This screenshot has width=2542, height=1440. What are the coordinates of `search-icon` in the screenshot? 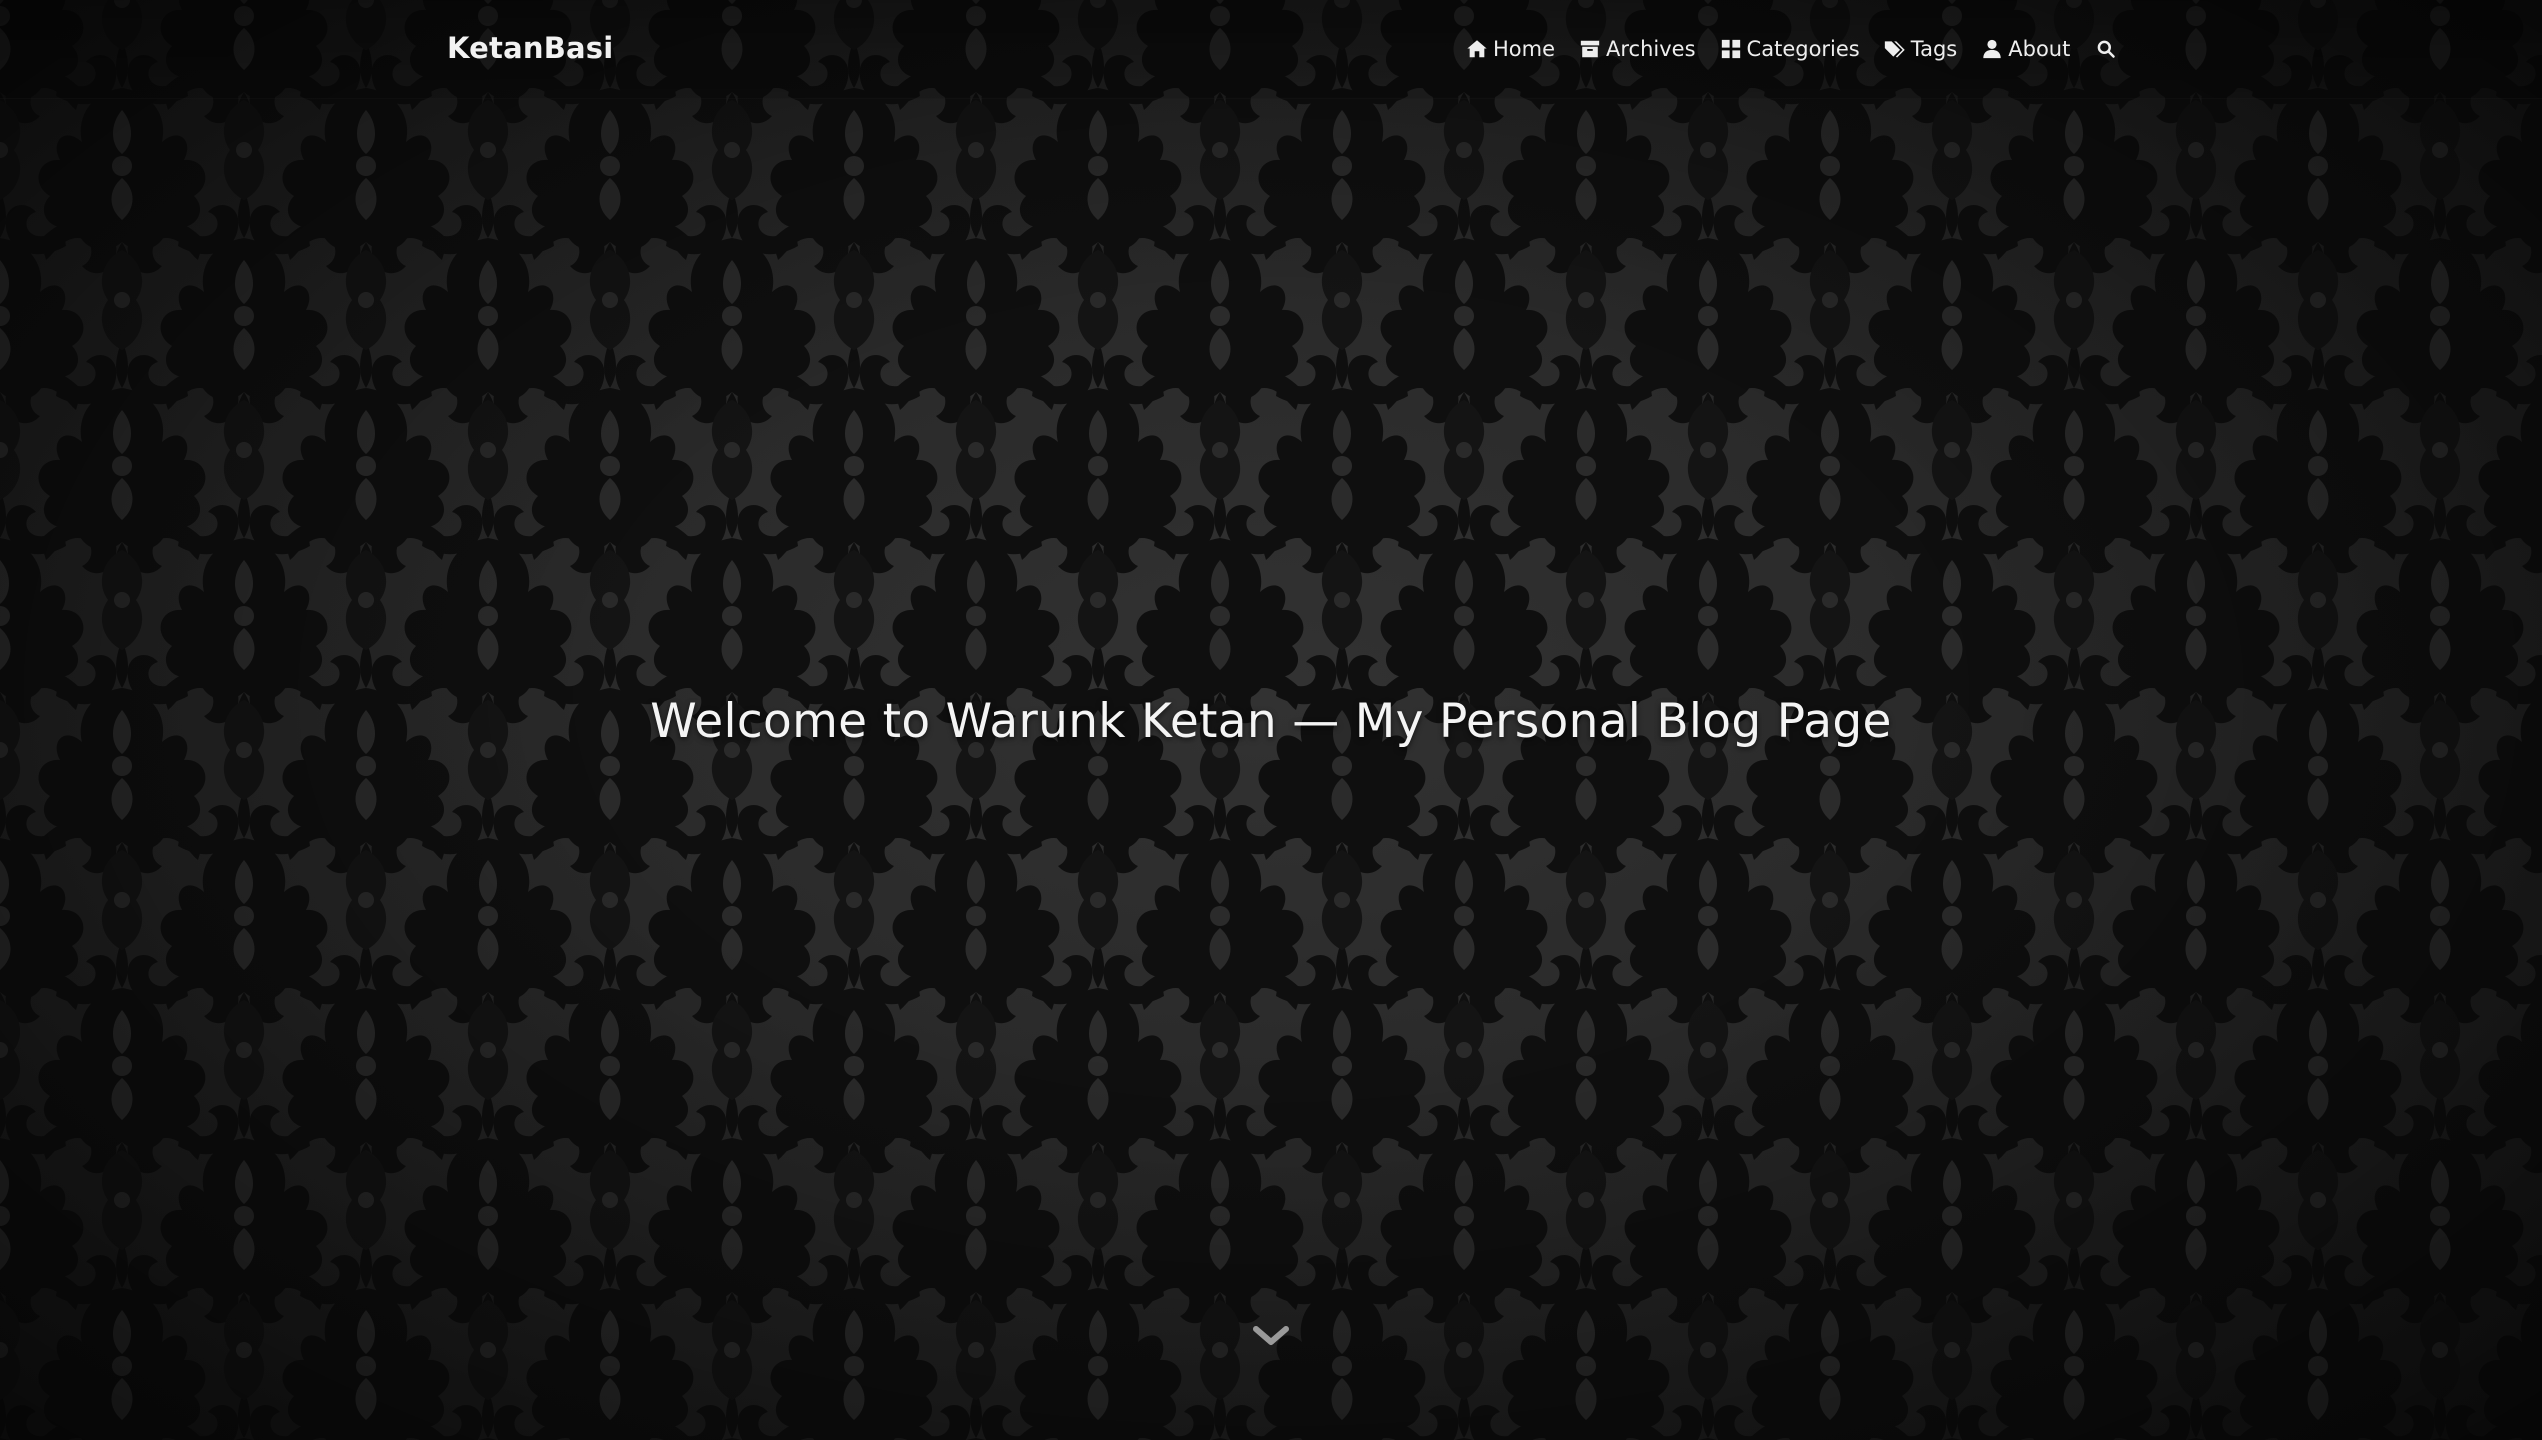 It's located at (2107, 49).